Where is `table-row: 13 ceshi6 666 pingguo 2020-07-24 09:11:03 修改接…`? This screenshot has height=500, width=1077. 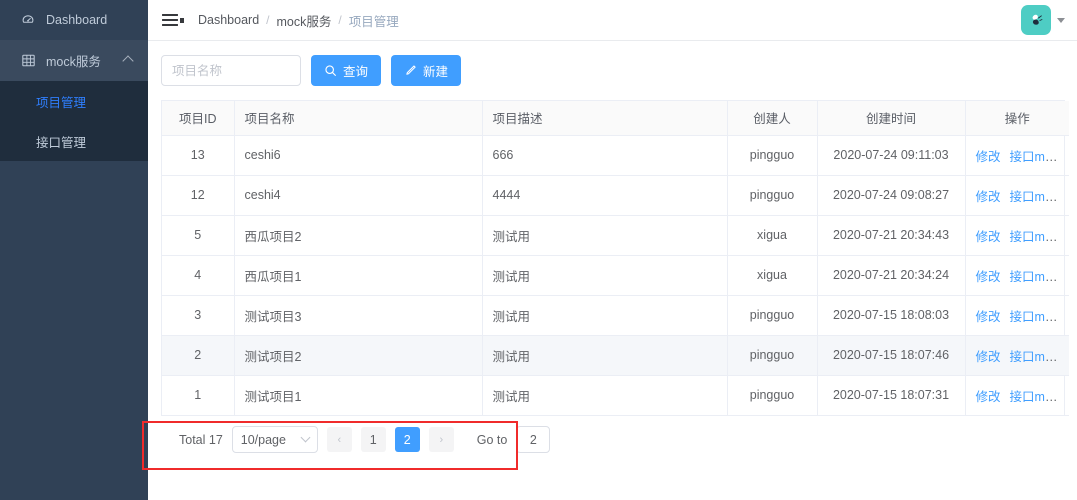 table-row: 13 ceshi6 666 pingguo 2020-07-24 09:11:03 修改接… is located at coordinates (615, 155).